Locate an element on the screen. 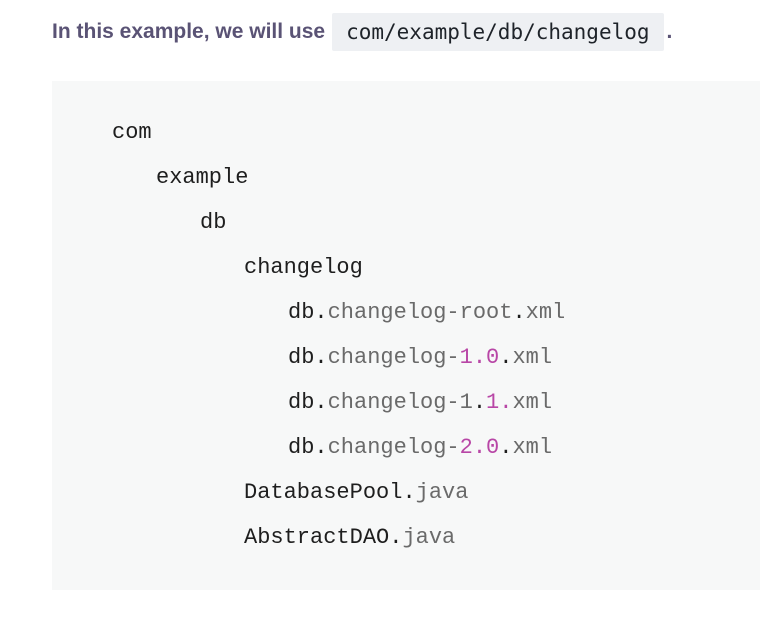 This screenshot has width=760, height=627. tree-line: db.changelog-1.0.xml is located at coordinates (308, 357).